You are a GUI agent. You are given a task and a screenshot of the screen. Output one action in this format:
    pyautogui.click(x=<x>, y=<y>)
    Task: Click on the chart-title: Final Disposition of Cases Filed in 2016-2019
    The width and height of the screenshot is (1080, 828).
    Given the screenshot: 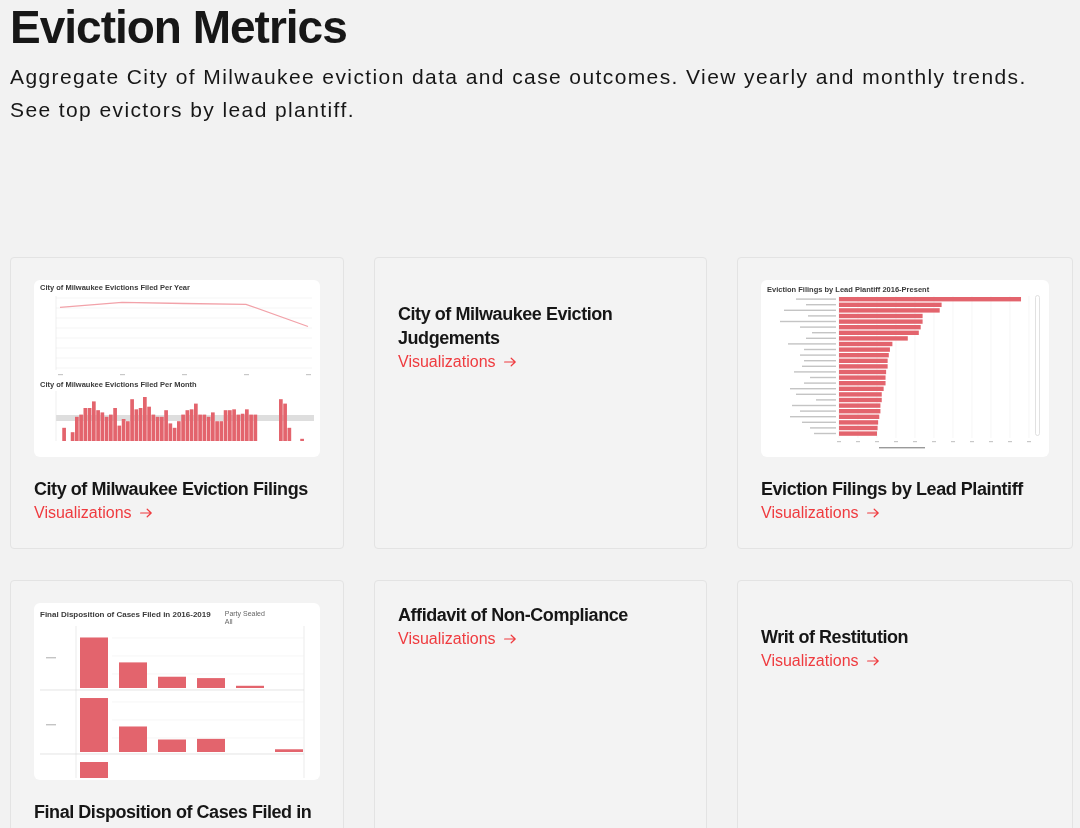 What is the action you would take?
    pyautogui.click(x=125, y=615)
    